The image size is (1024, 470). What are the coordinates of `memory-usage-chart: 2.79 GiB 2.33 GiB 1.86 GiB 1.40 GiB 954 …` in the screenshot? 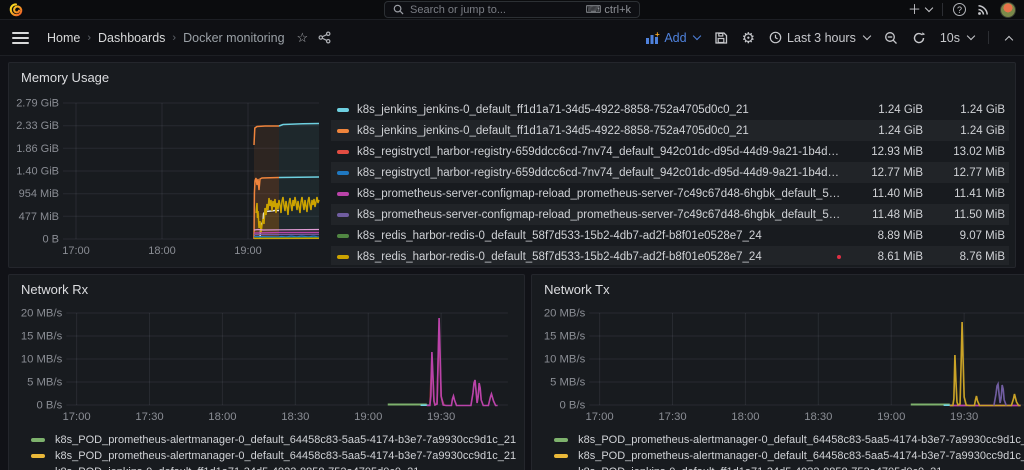 It's located at (169, 179).